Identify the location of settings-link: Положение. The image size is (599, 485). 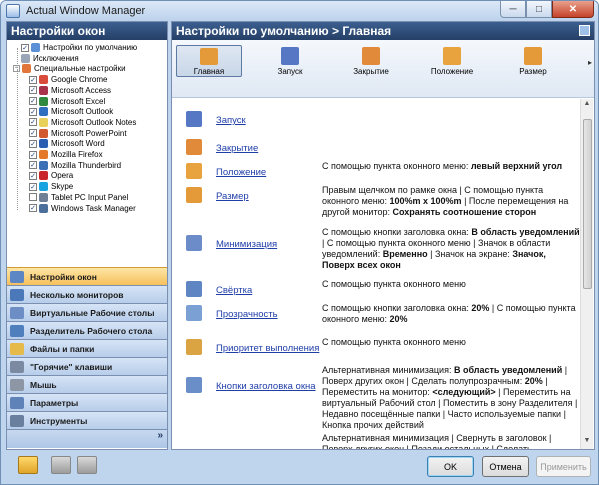
(241, 172).